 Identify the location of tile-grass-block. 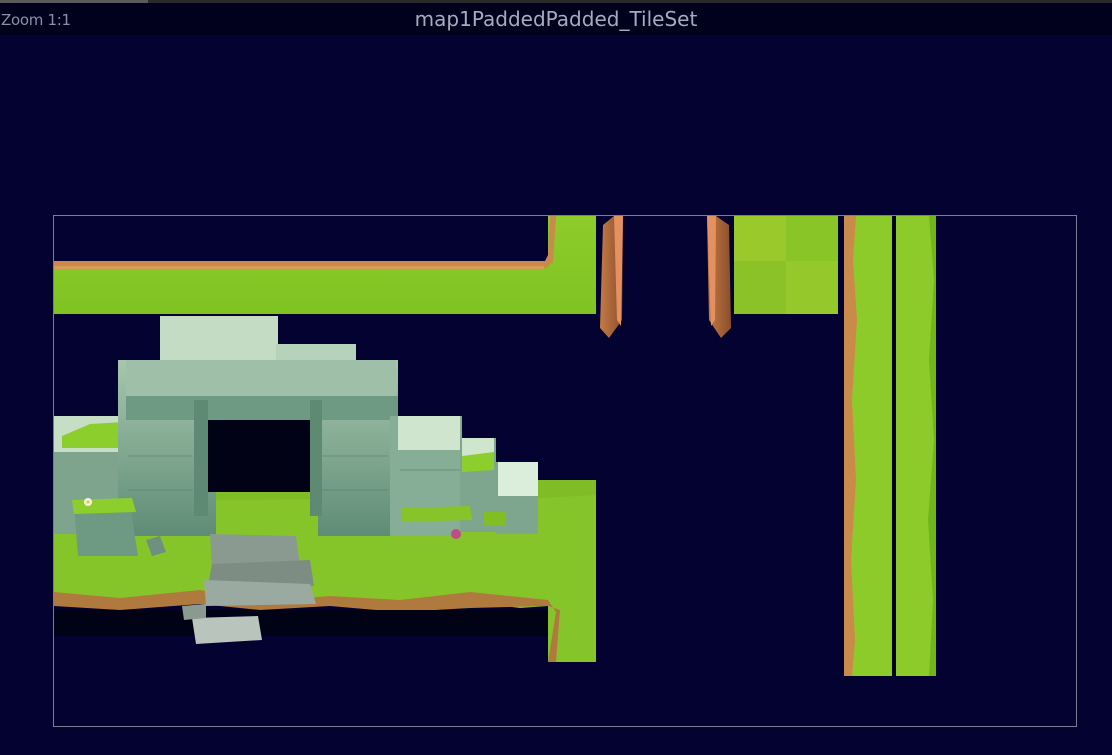
(786, 265).